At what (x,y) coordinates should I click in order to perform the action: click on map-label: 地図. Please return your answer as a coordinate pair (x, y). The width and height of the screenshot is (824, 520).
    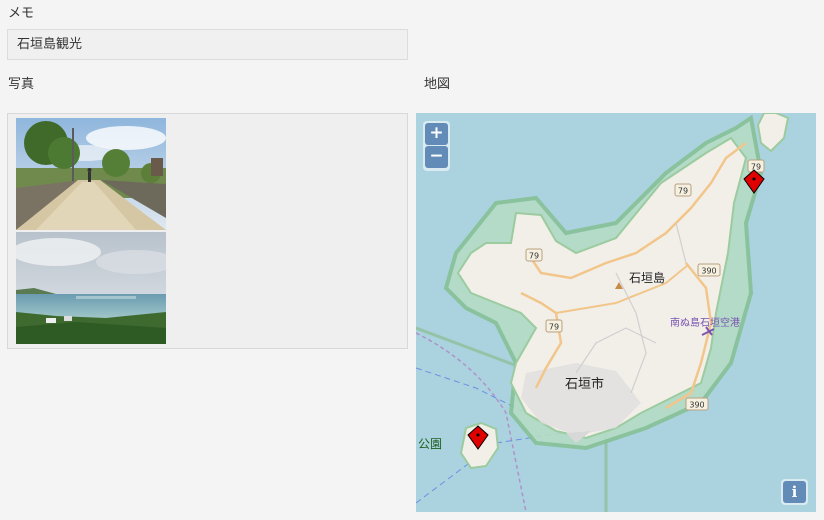
    Looking at the image, I should click on (437, 84).